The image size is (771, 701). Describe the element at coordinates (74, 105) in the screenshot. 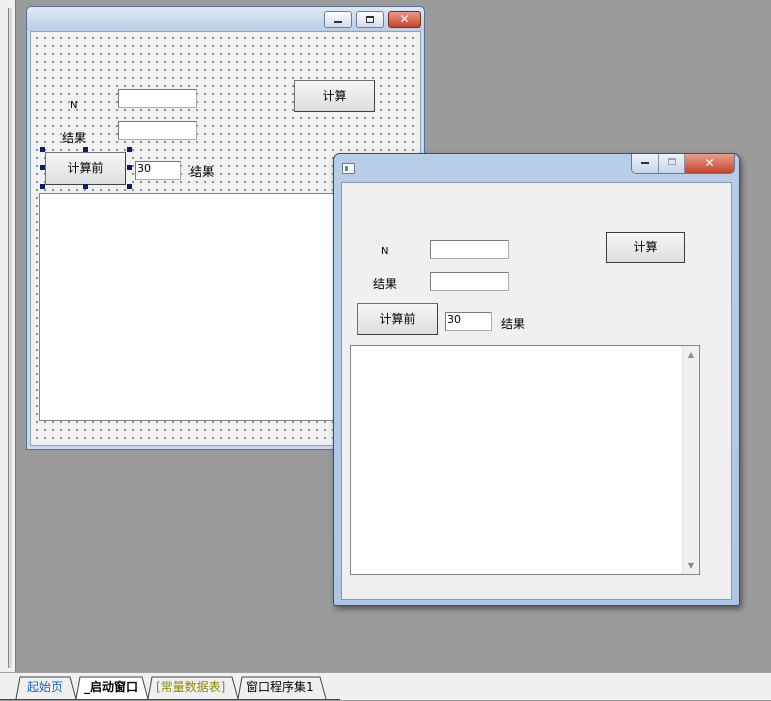

I see `designer-n-label: N` at that location.